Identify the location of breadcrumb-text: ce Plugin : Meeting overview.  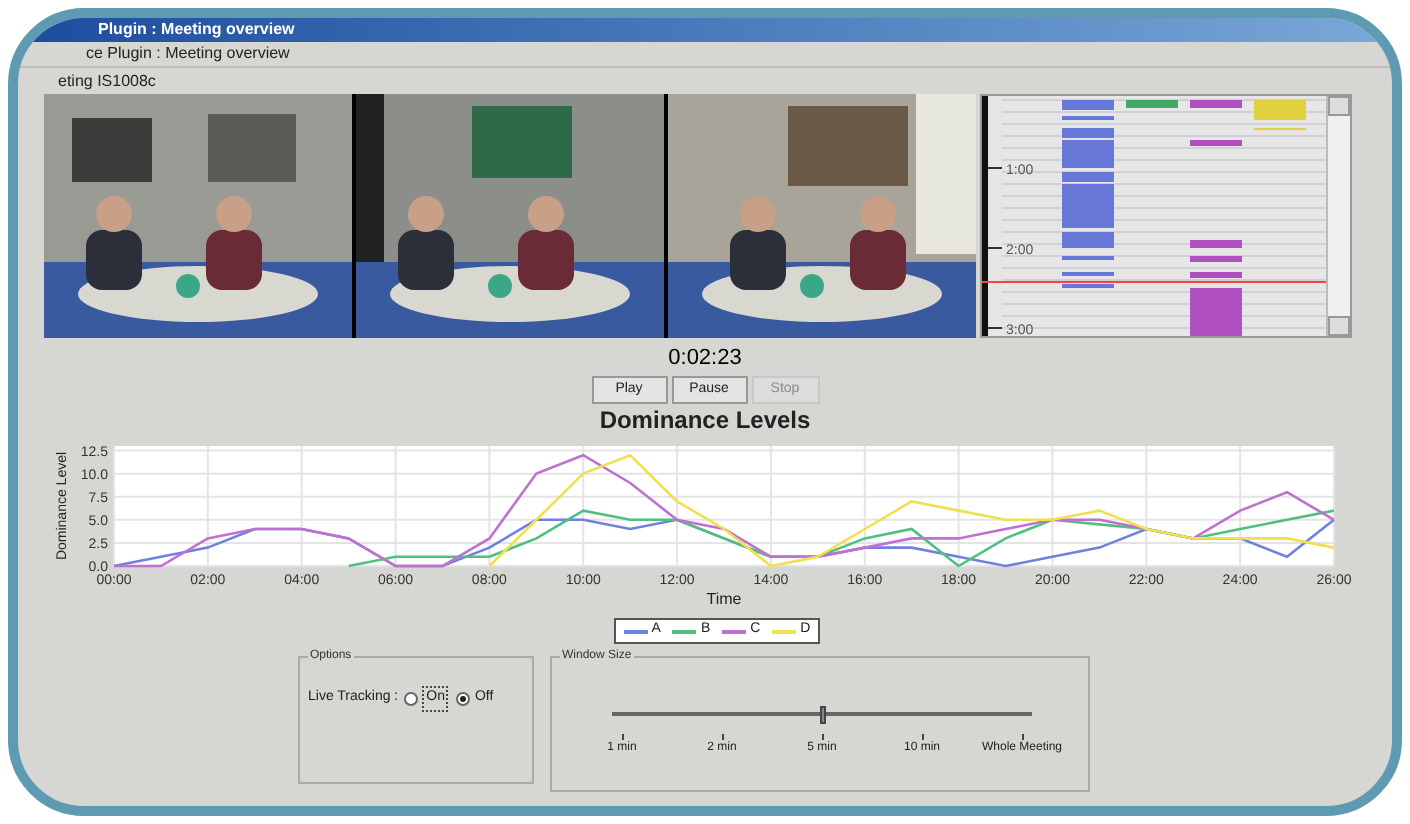
(188, 54).